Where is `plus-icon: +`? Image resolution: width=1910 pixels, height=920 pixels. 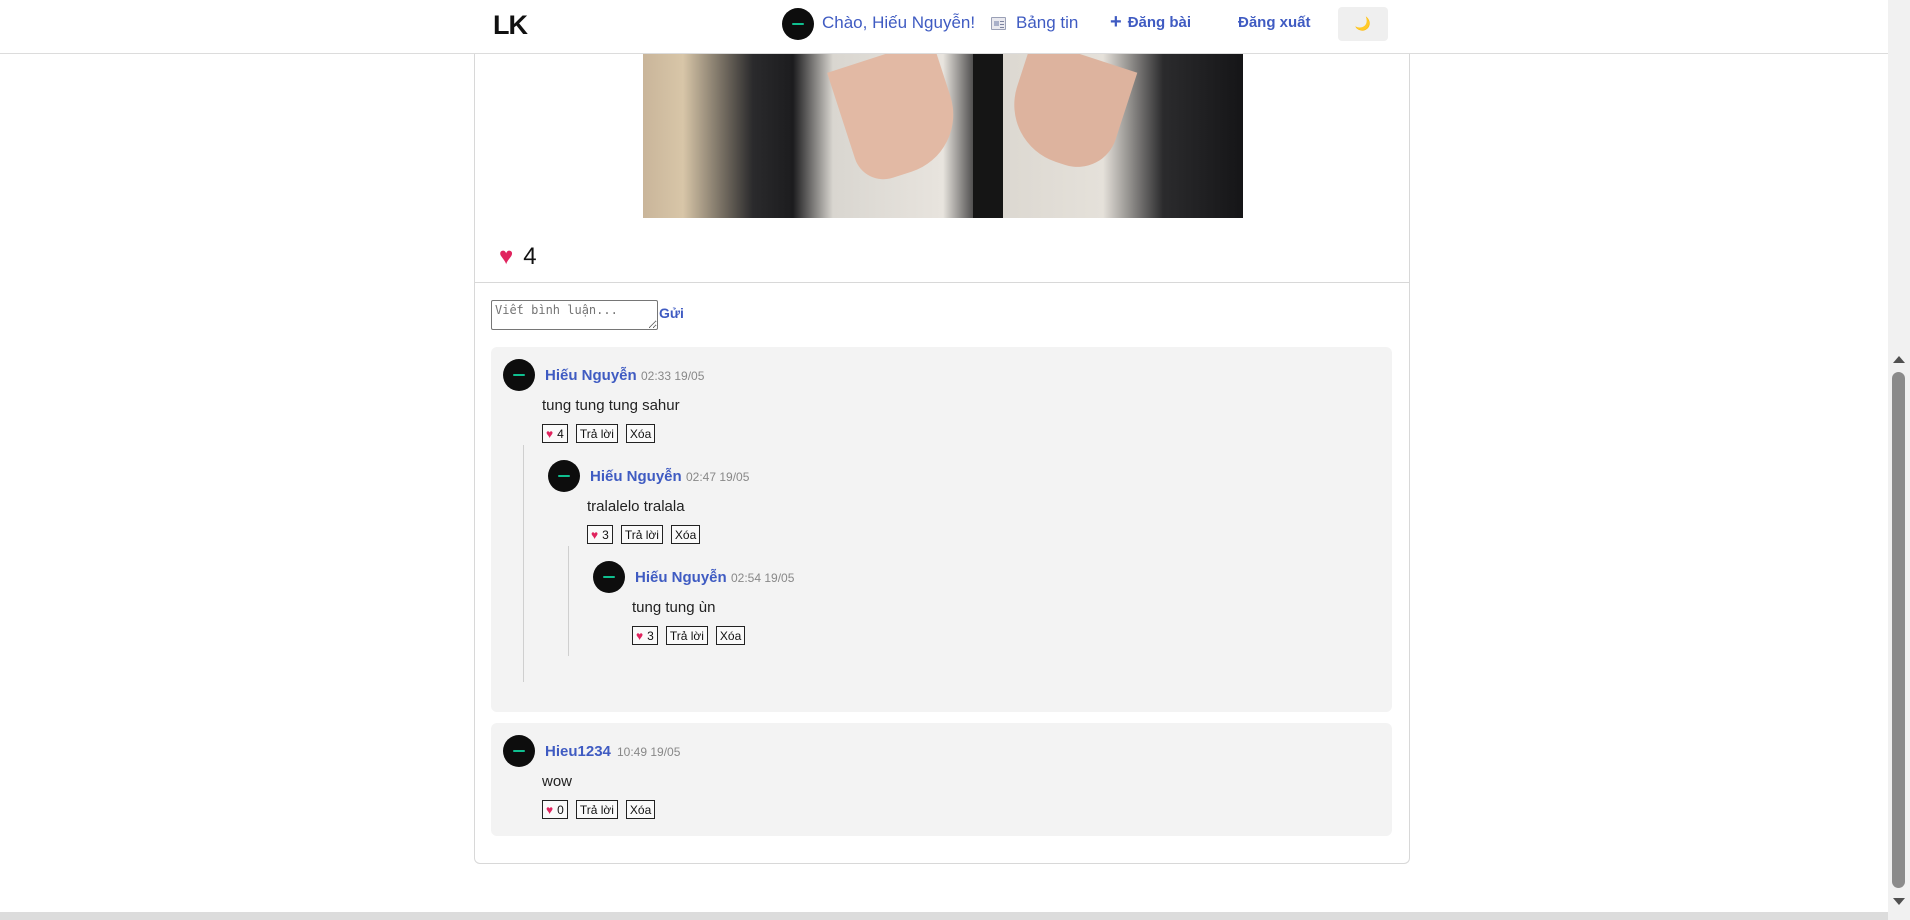 plus-icon: + is located at coordinates (1116, 22).